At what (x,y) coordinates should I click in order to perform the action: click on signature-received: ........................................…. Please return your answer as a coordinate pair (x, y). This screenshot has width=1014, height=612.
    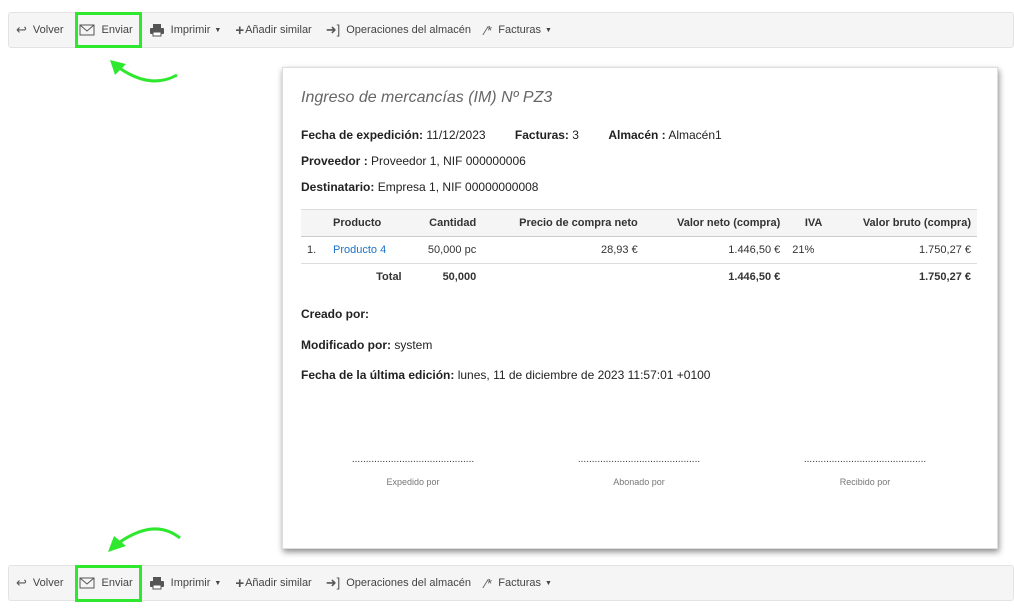
    Looking at the image, I should click on (865, 470).